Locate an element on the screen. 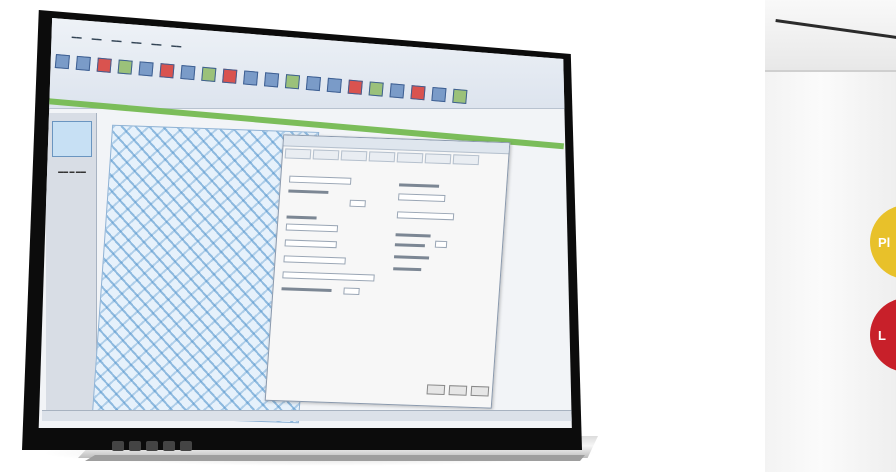 This screenshot has height=472, width=896. page-thumbnail is located at coordinates (72, 139).